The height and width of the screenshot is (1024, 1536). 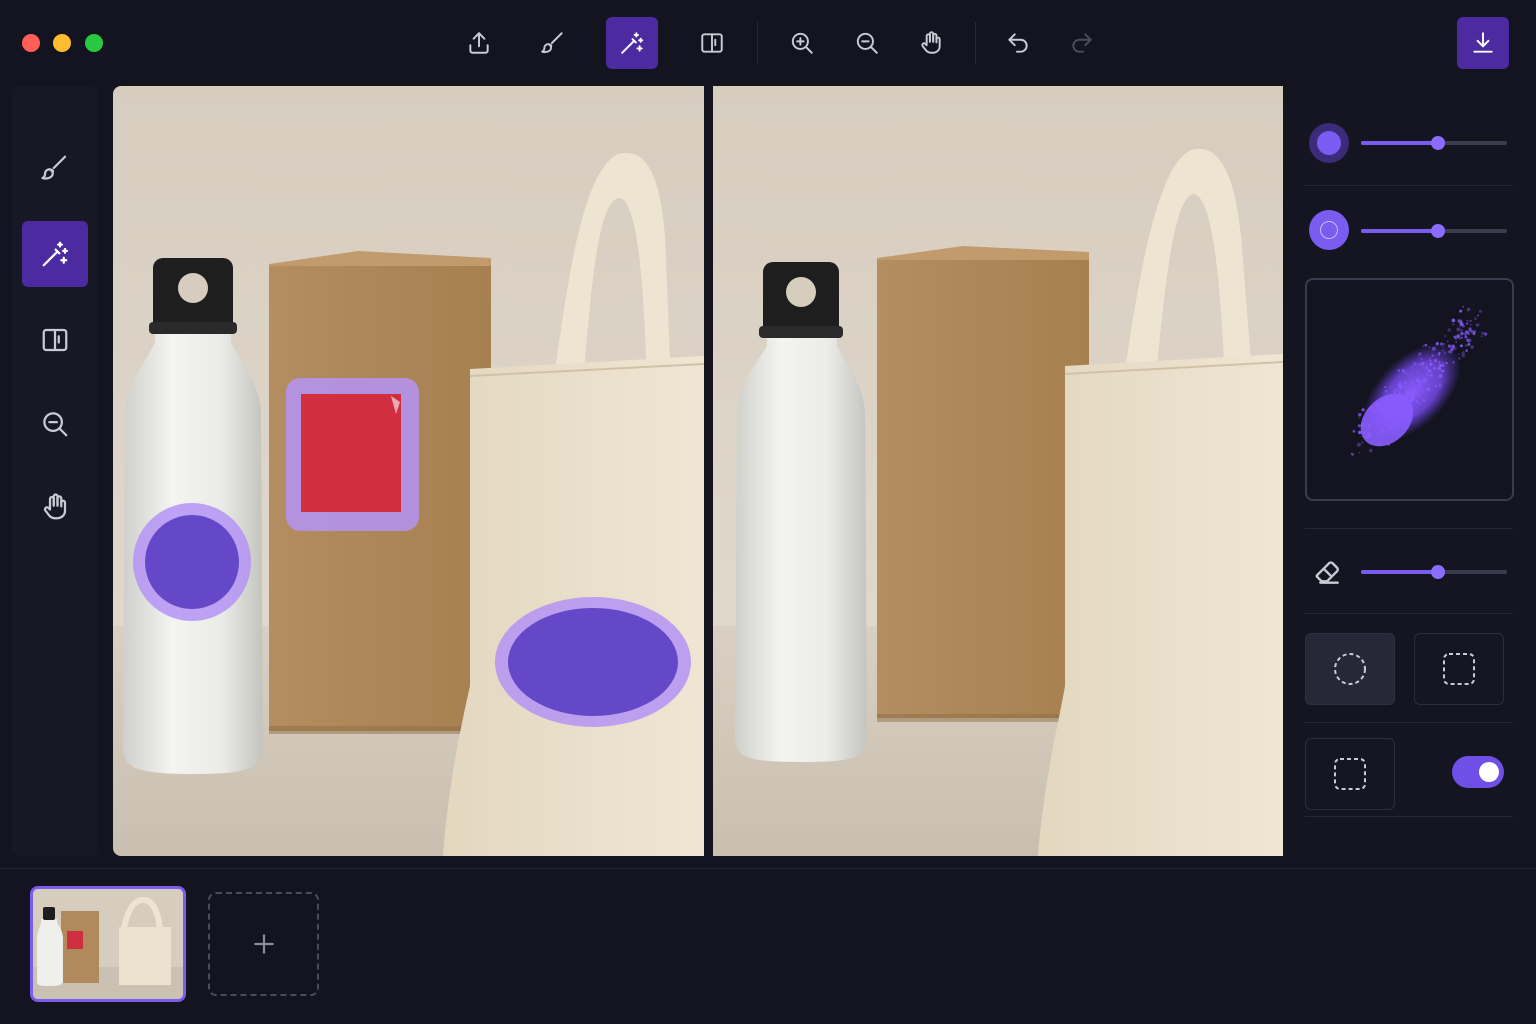 What do you see at coordinates (1018, 43) in the screenshot?
I see `undo-button` at bounding box center [1018, 43].